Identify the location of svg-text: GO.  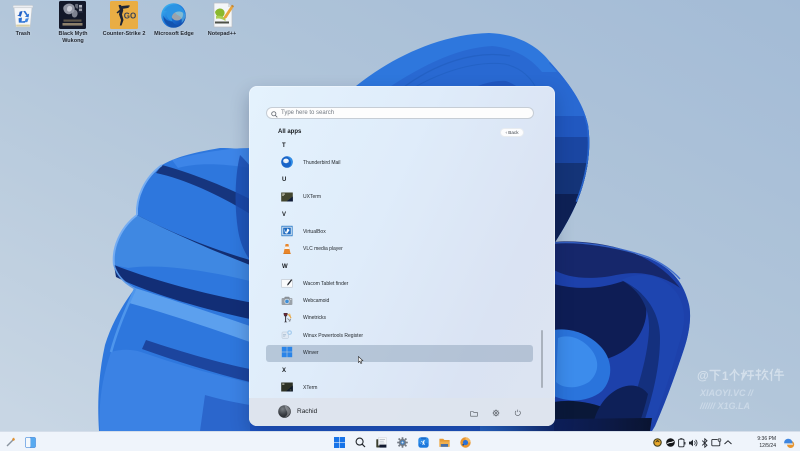
(130, 16).